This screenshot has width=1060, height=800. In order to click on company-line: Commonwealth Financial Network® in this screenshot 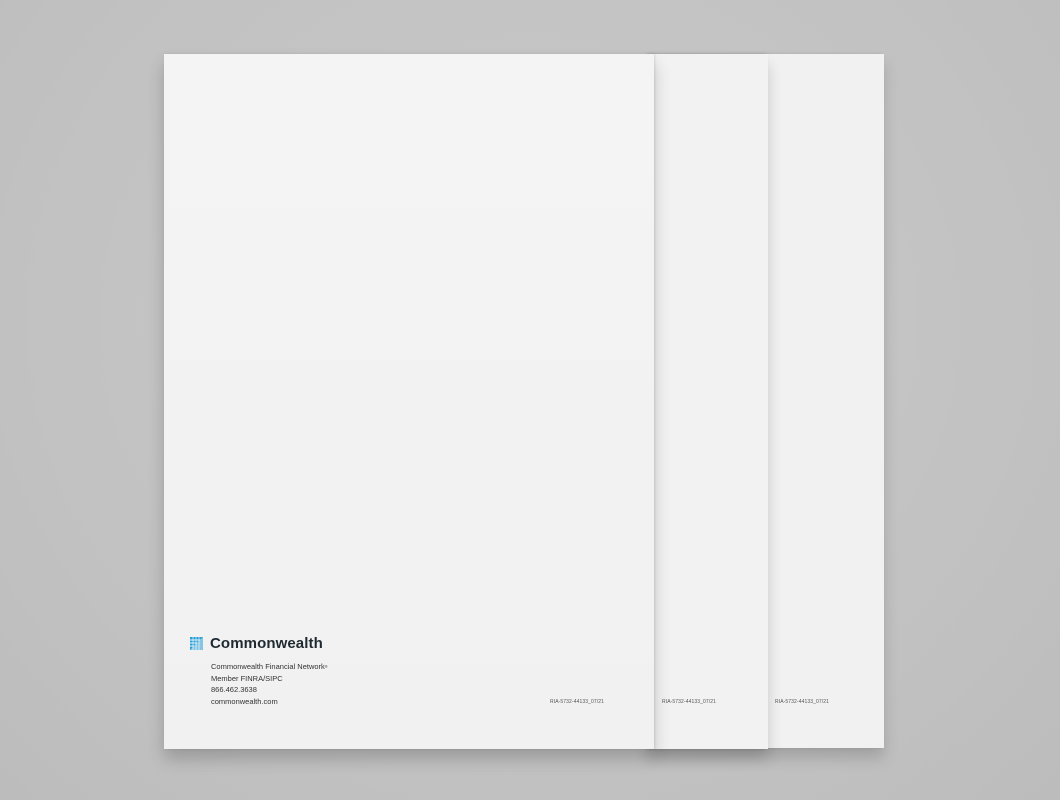, I will do `click(269, 667)`.